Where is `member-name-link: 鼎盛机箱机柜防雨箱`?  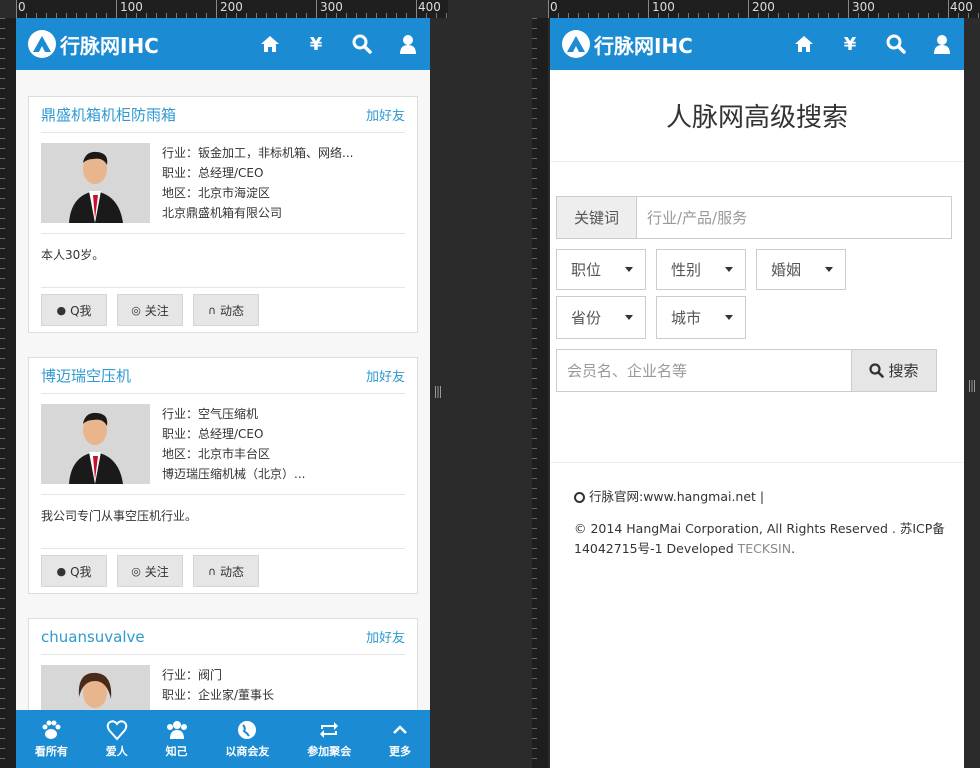
member-name-link: 鼎盛机箱机柜防雨箱 is located at coordinates (108, 114).